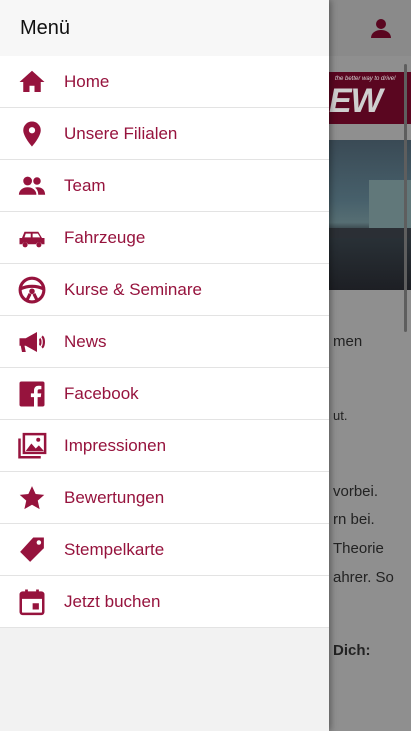 The height and width of the screenshot is (731, 411). I want to click on people-icon, so click(32, 186).